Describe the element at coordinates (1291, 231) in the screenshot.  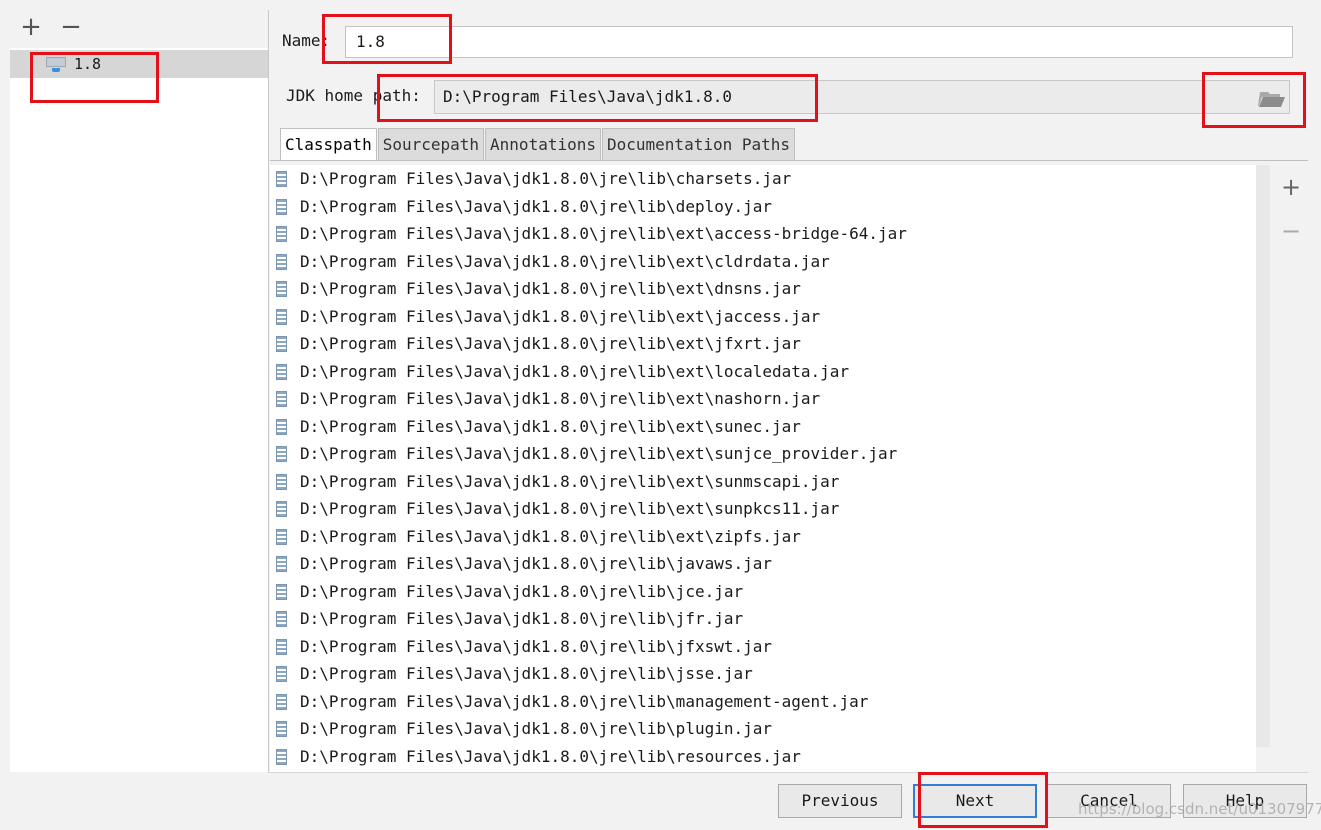
I see `remove-path-button: −` at that location.